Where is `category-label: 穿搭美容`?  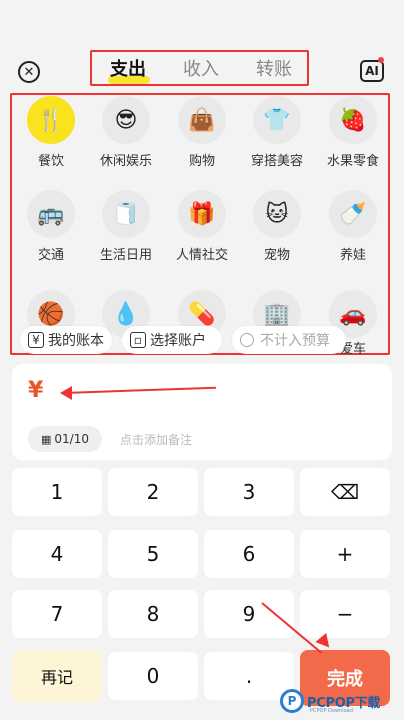 category-label: 穿搭美容 is located at coordinates (276, 161).